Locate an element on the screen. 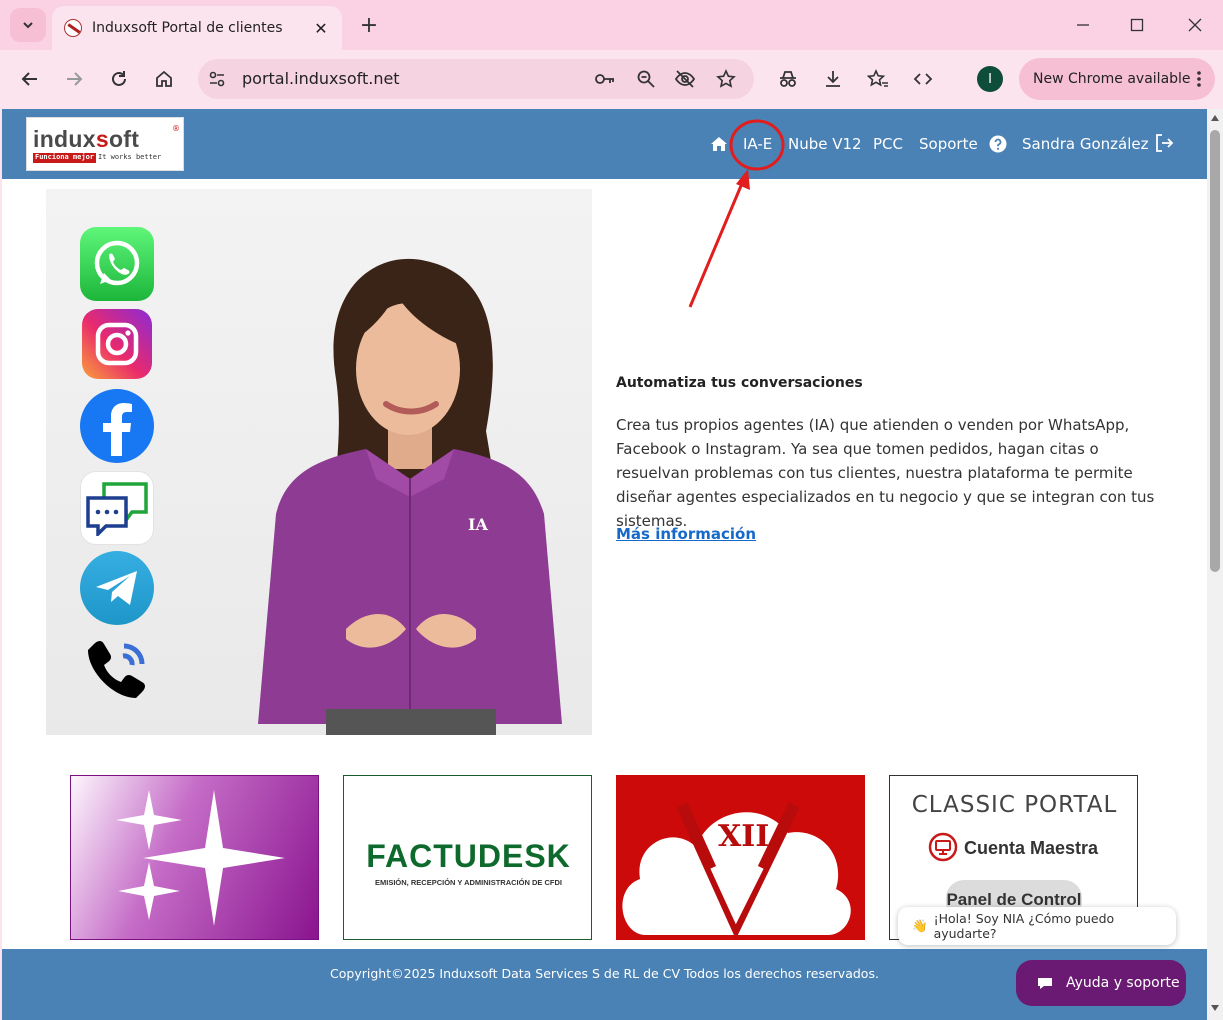 This screenshot has height=1020, width=1223. forward-button is located at coordinates (74, 79).